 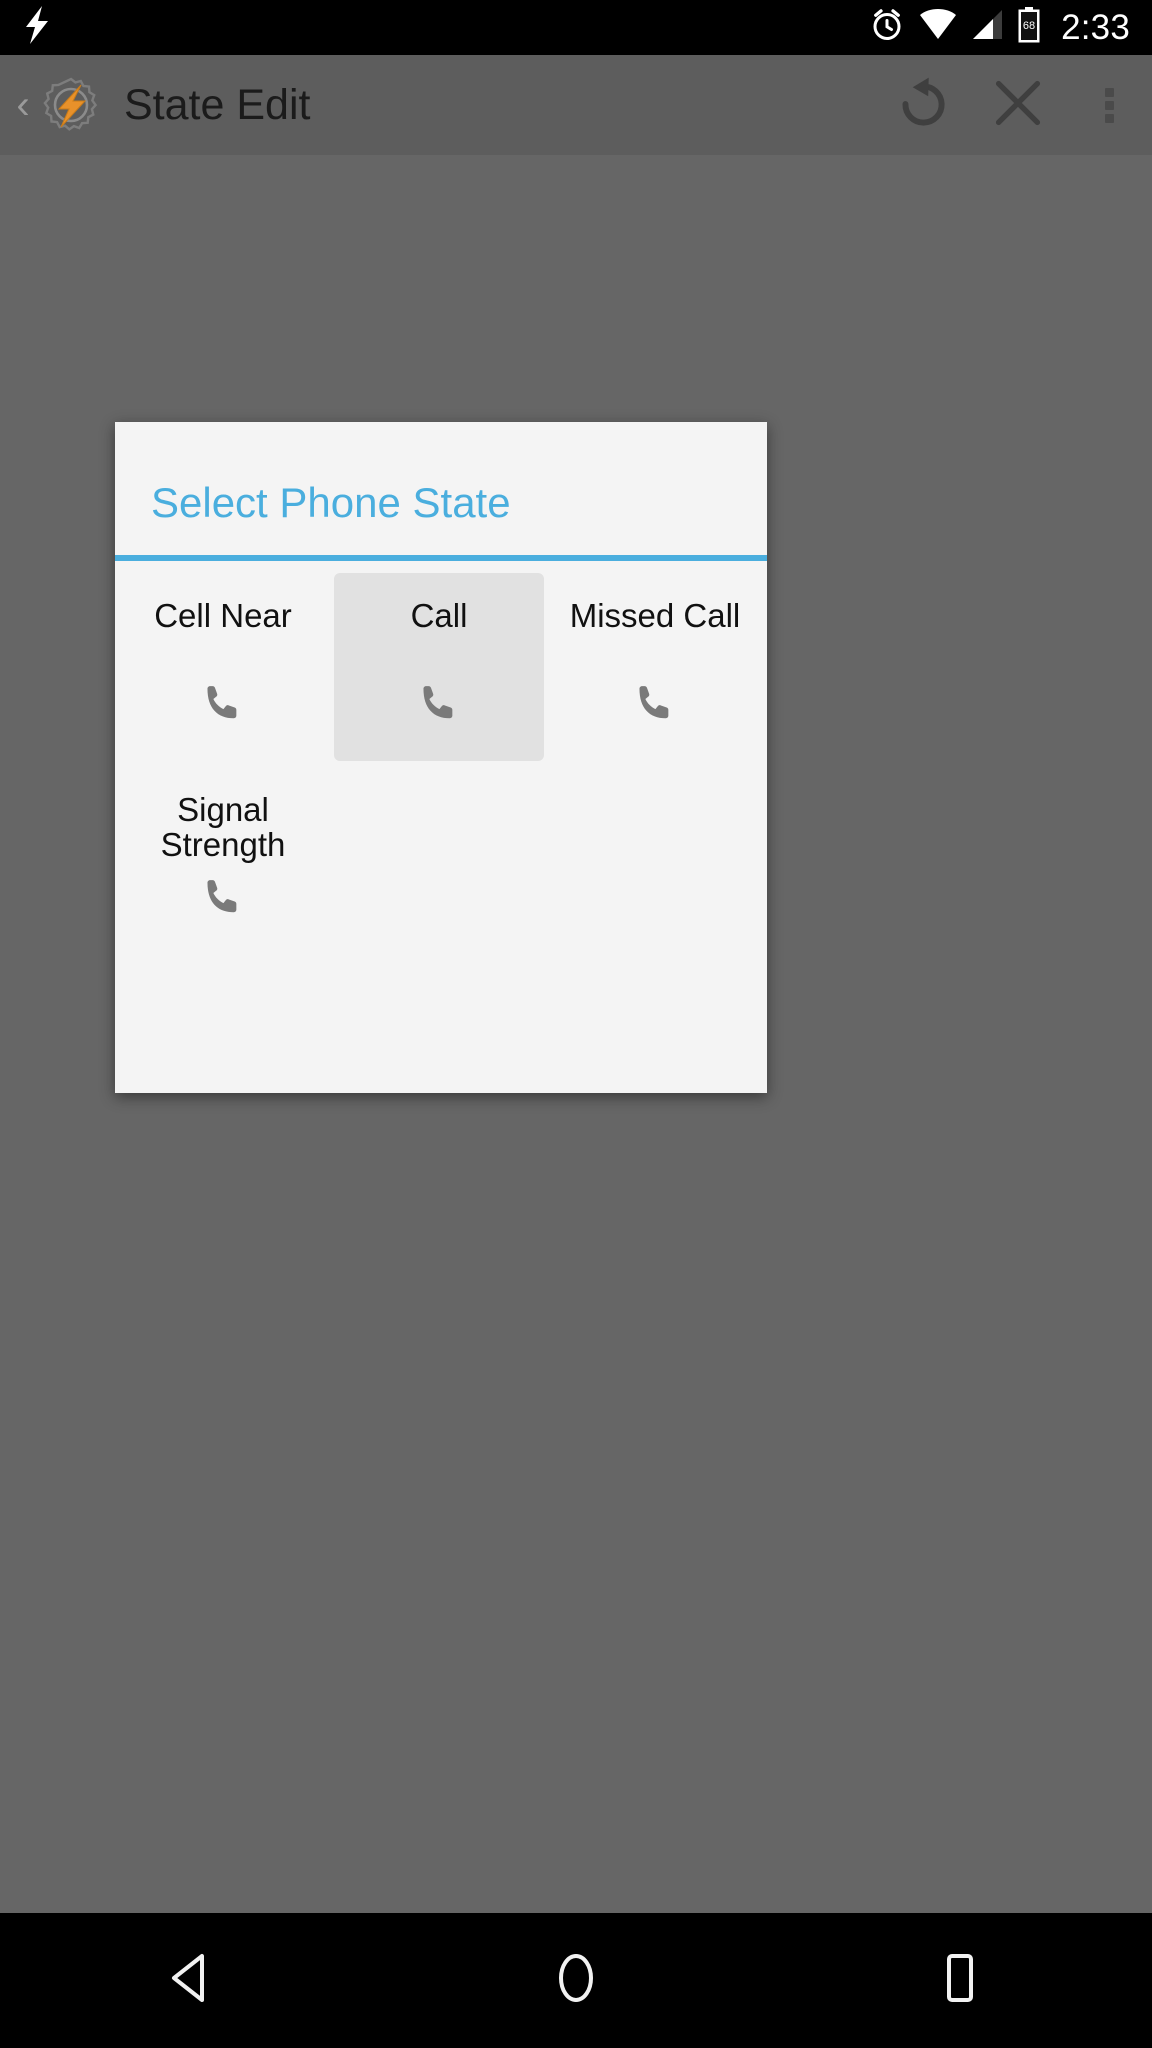 I want to click on revert-button, so click(x=922, y=105).